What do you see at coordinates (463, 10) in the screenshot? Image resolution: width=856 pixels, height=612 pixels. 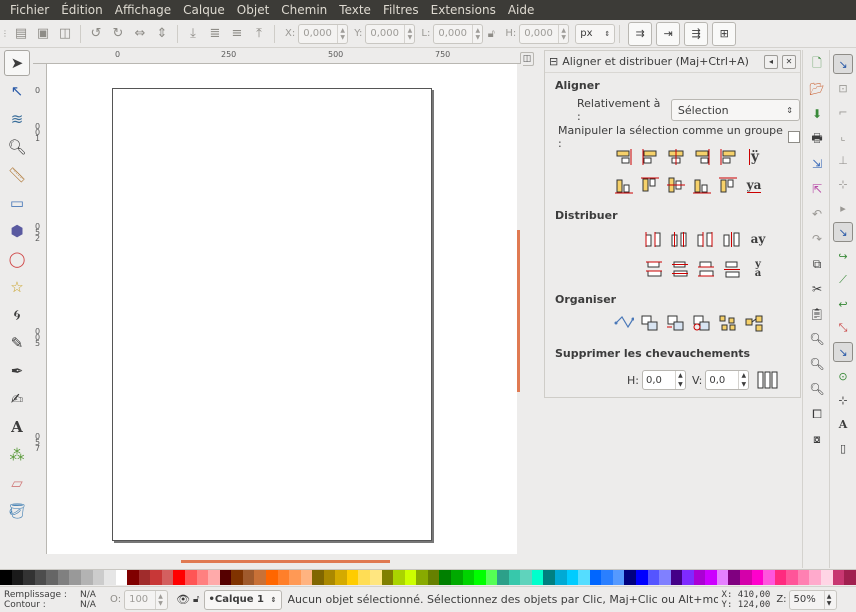 I see `menu-extensions: Extensions` at bounding box center [463, 10].